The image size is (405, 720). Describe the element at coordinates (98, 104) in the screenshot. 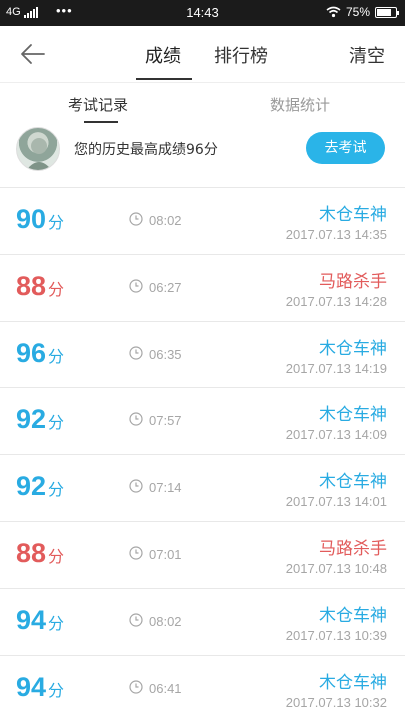

I see `tab-exam-records: 考试记录` at that location.